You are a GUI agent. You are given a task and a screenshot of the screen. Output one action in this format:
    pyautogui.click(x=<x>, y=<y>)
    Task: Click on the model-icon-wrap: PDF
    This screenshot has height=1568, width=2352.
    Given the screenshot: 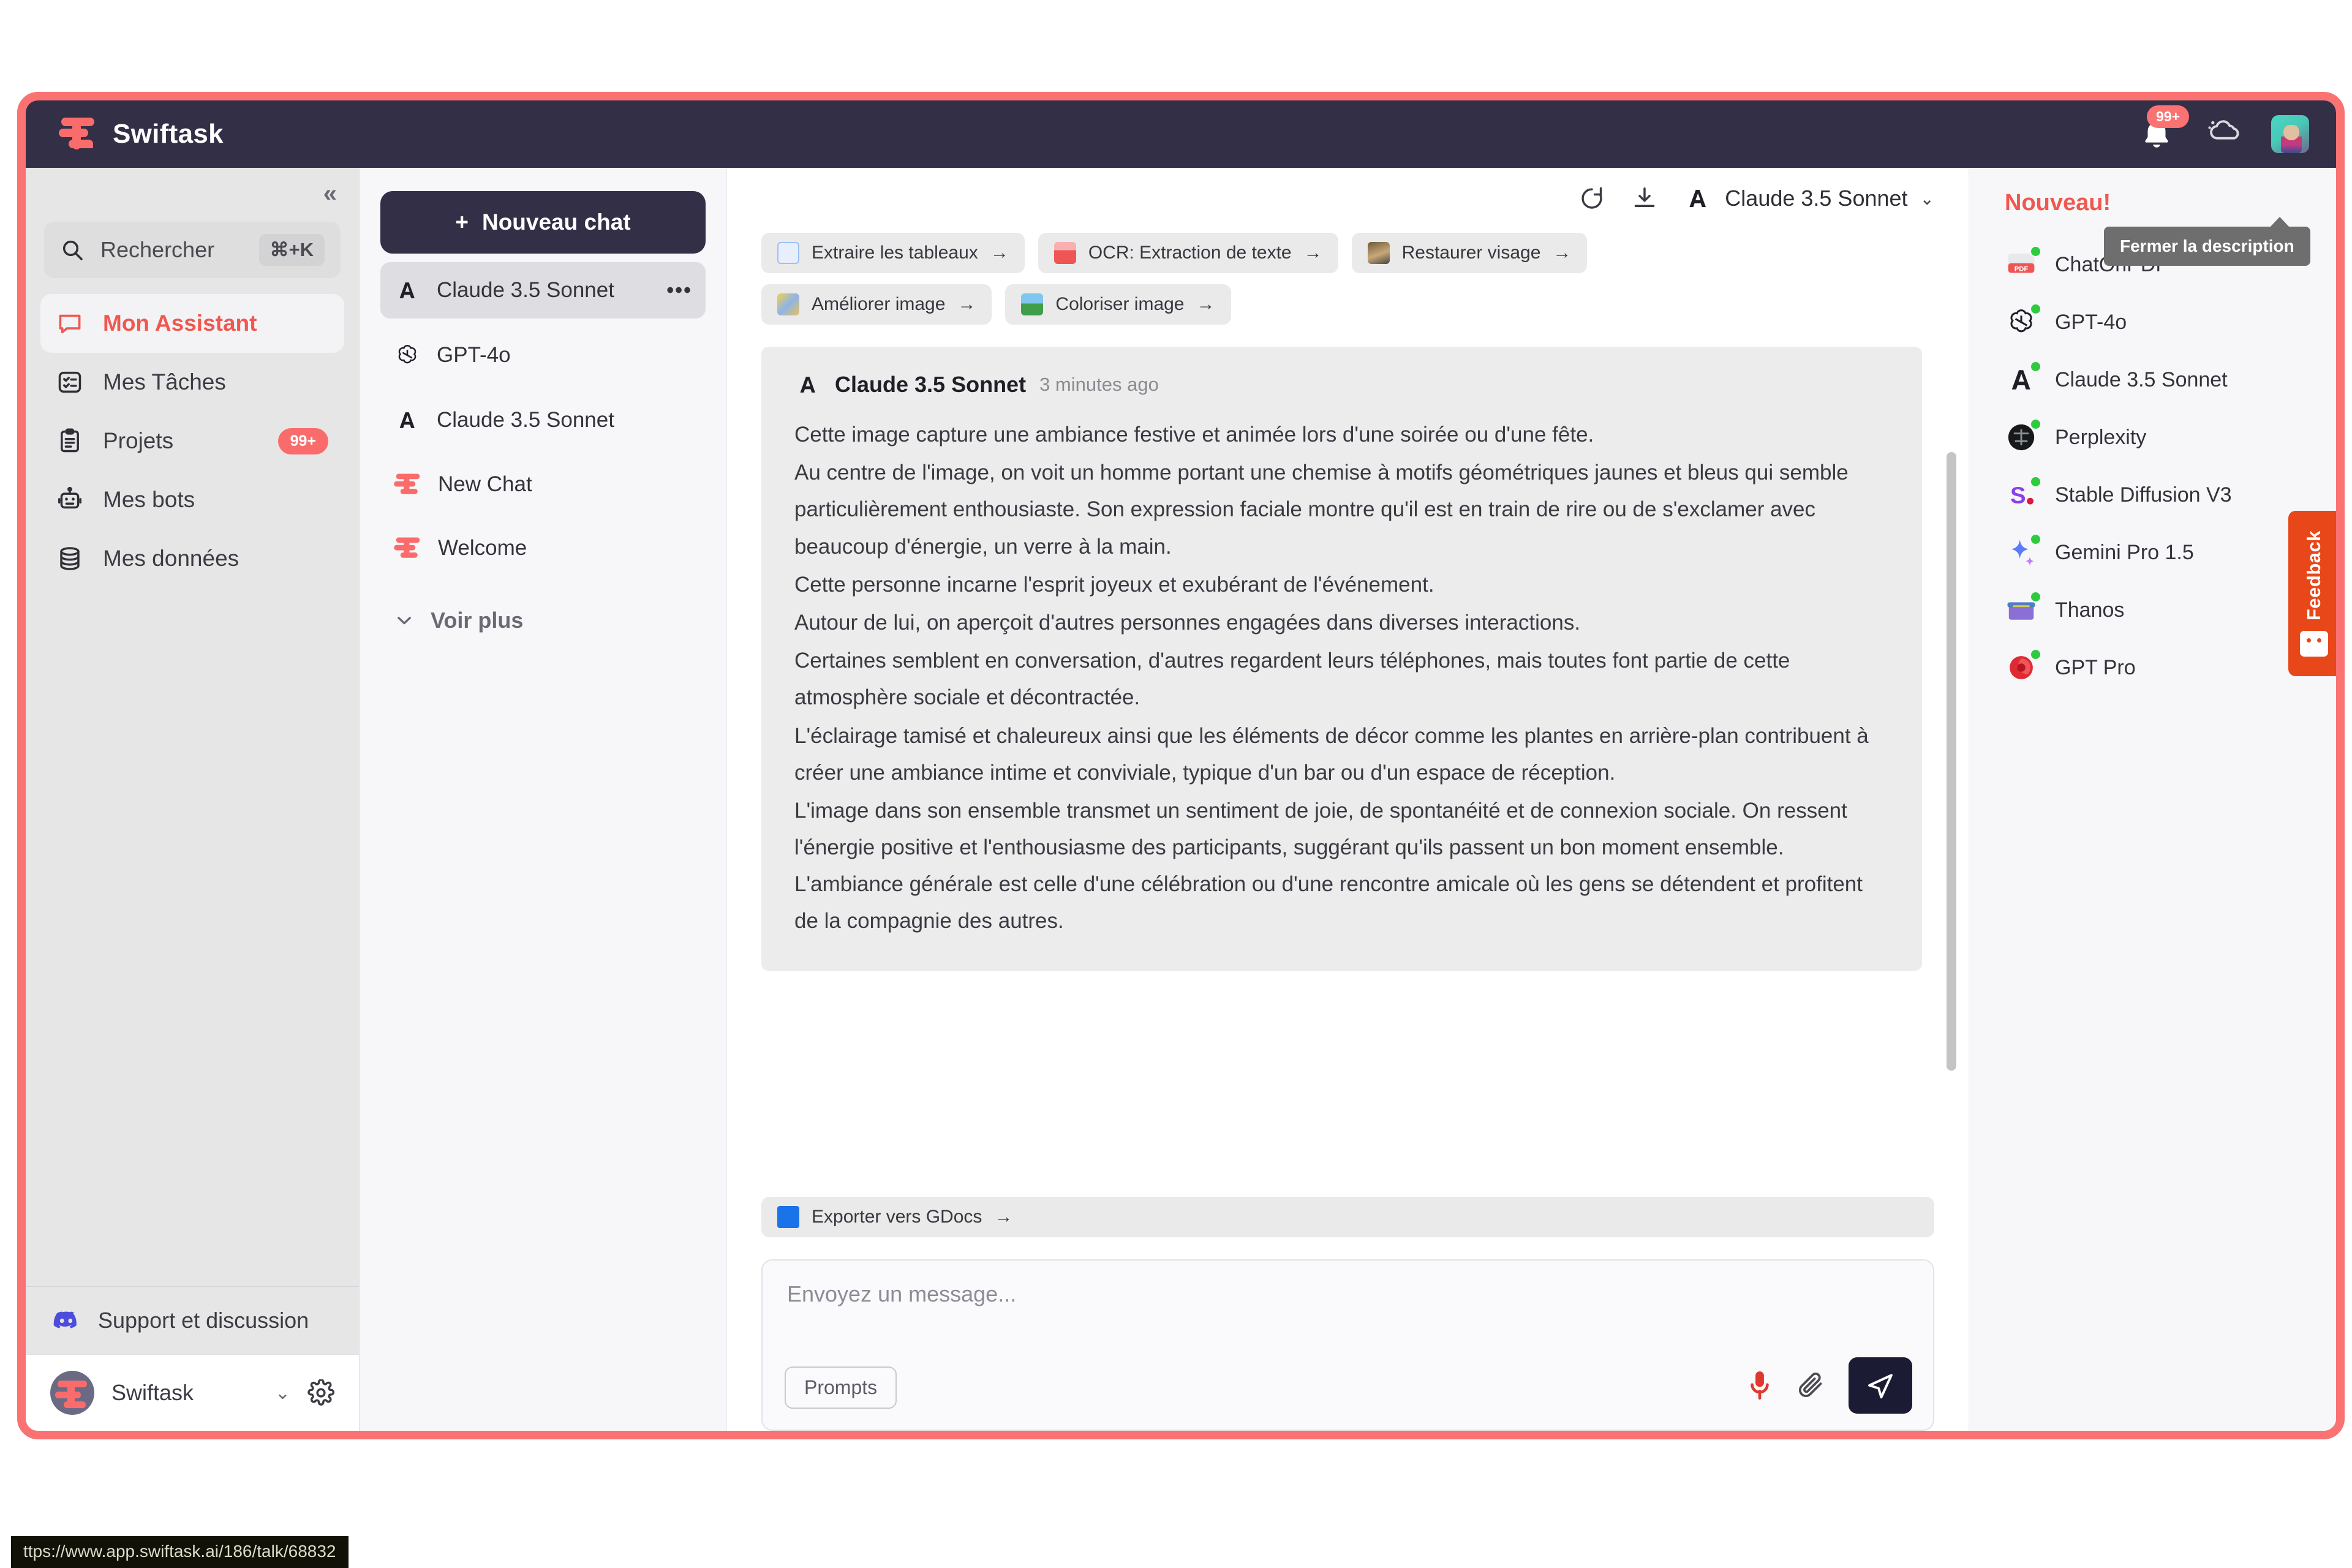 What is the action you would take?
    pyautogui.click(x=2023, y=263)
    